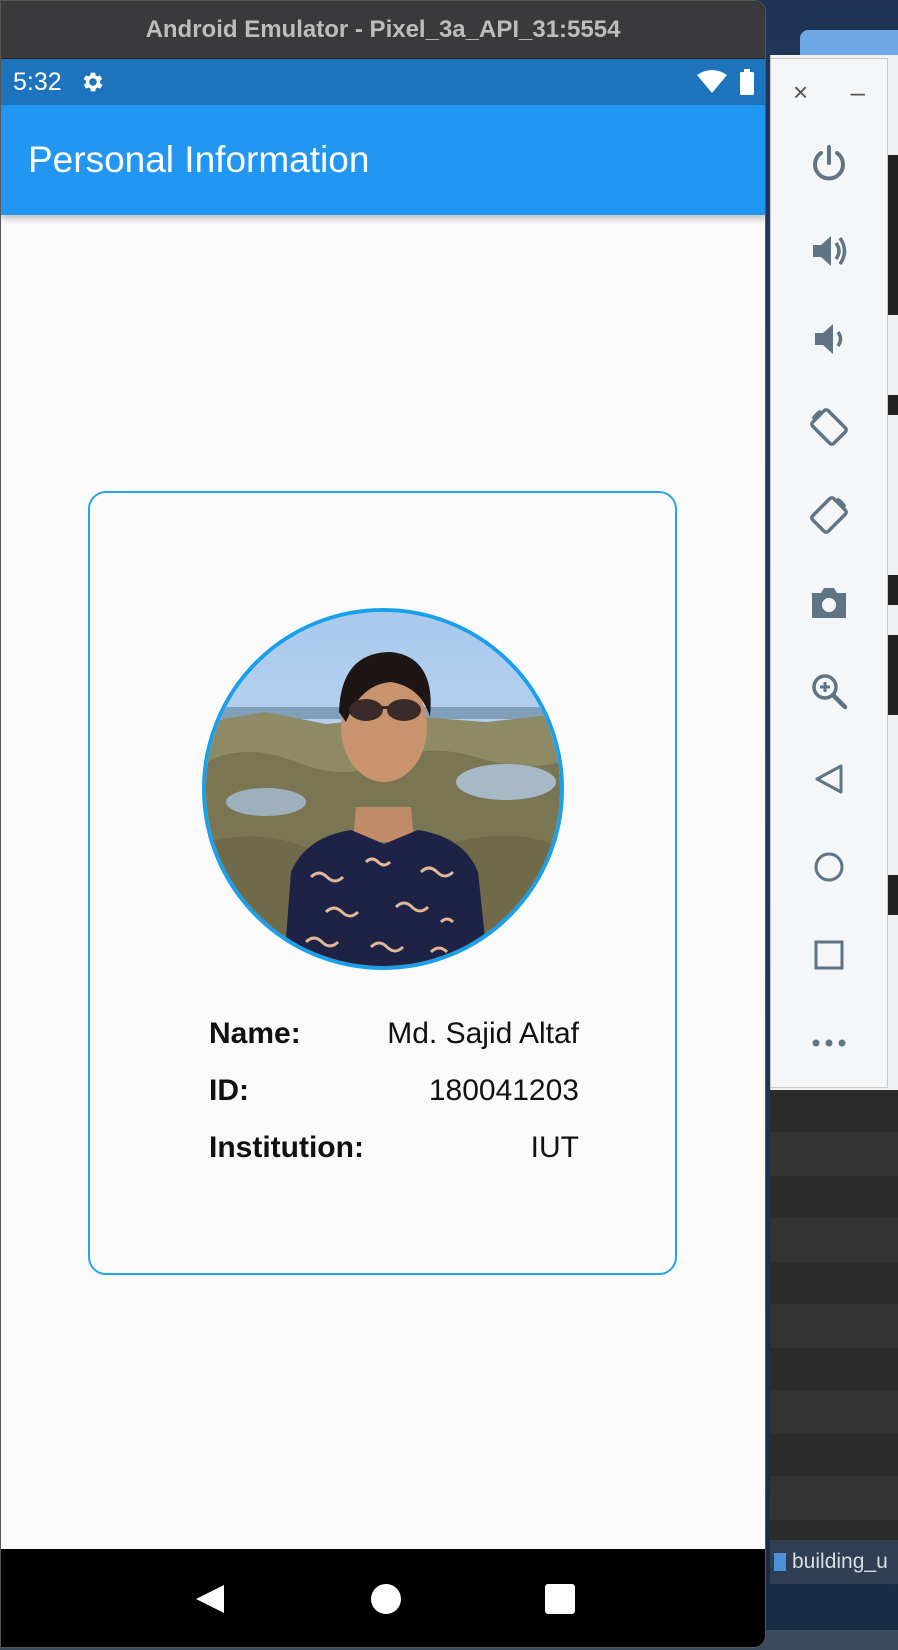  I want to click on profile-avatar, so click(383, 789).